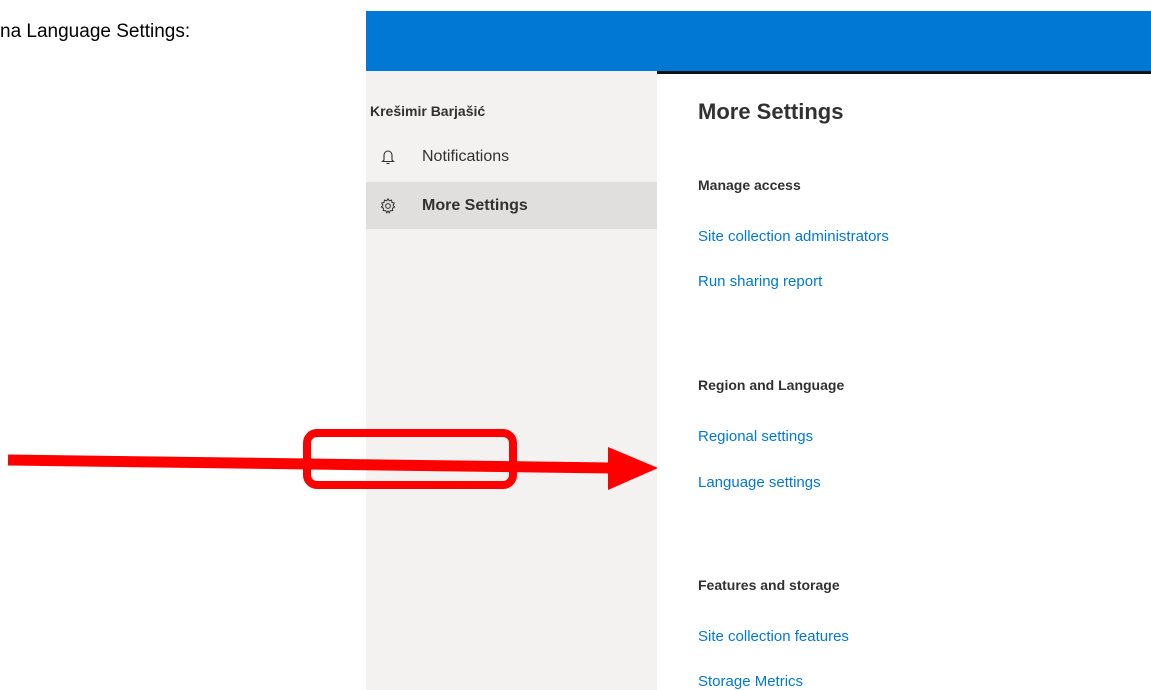  Describe the element at coordinates (793, 236) in the screenshot. I see `link-site-collection-administrators: Site collection administrators` at that location.